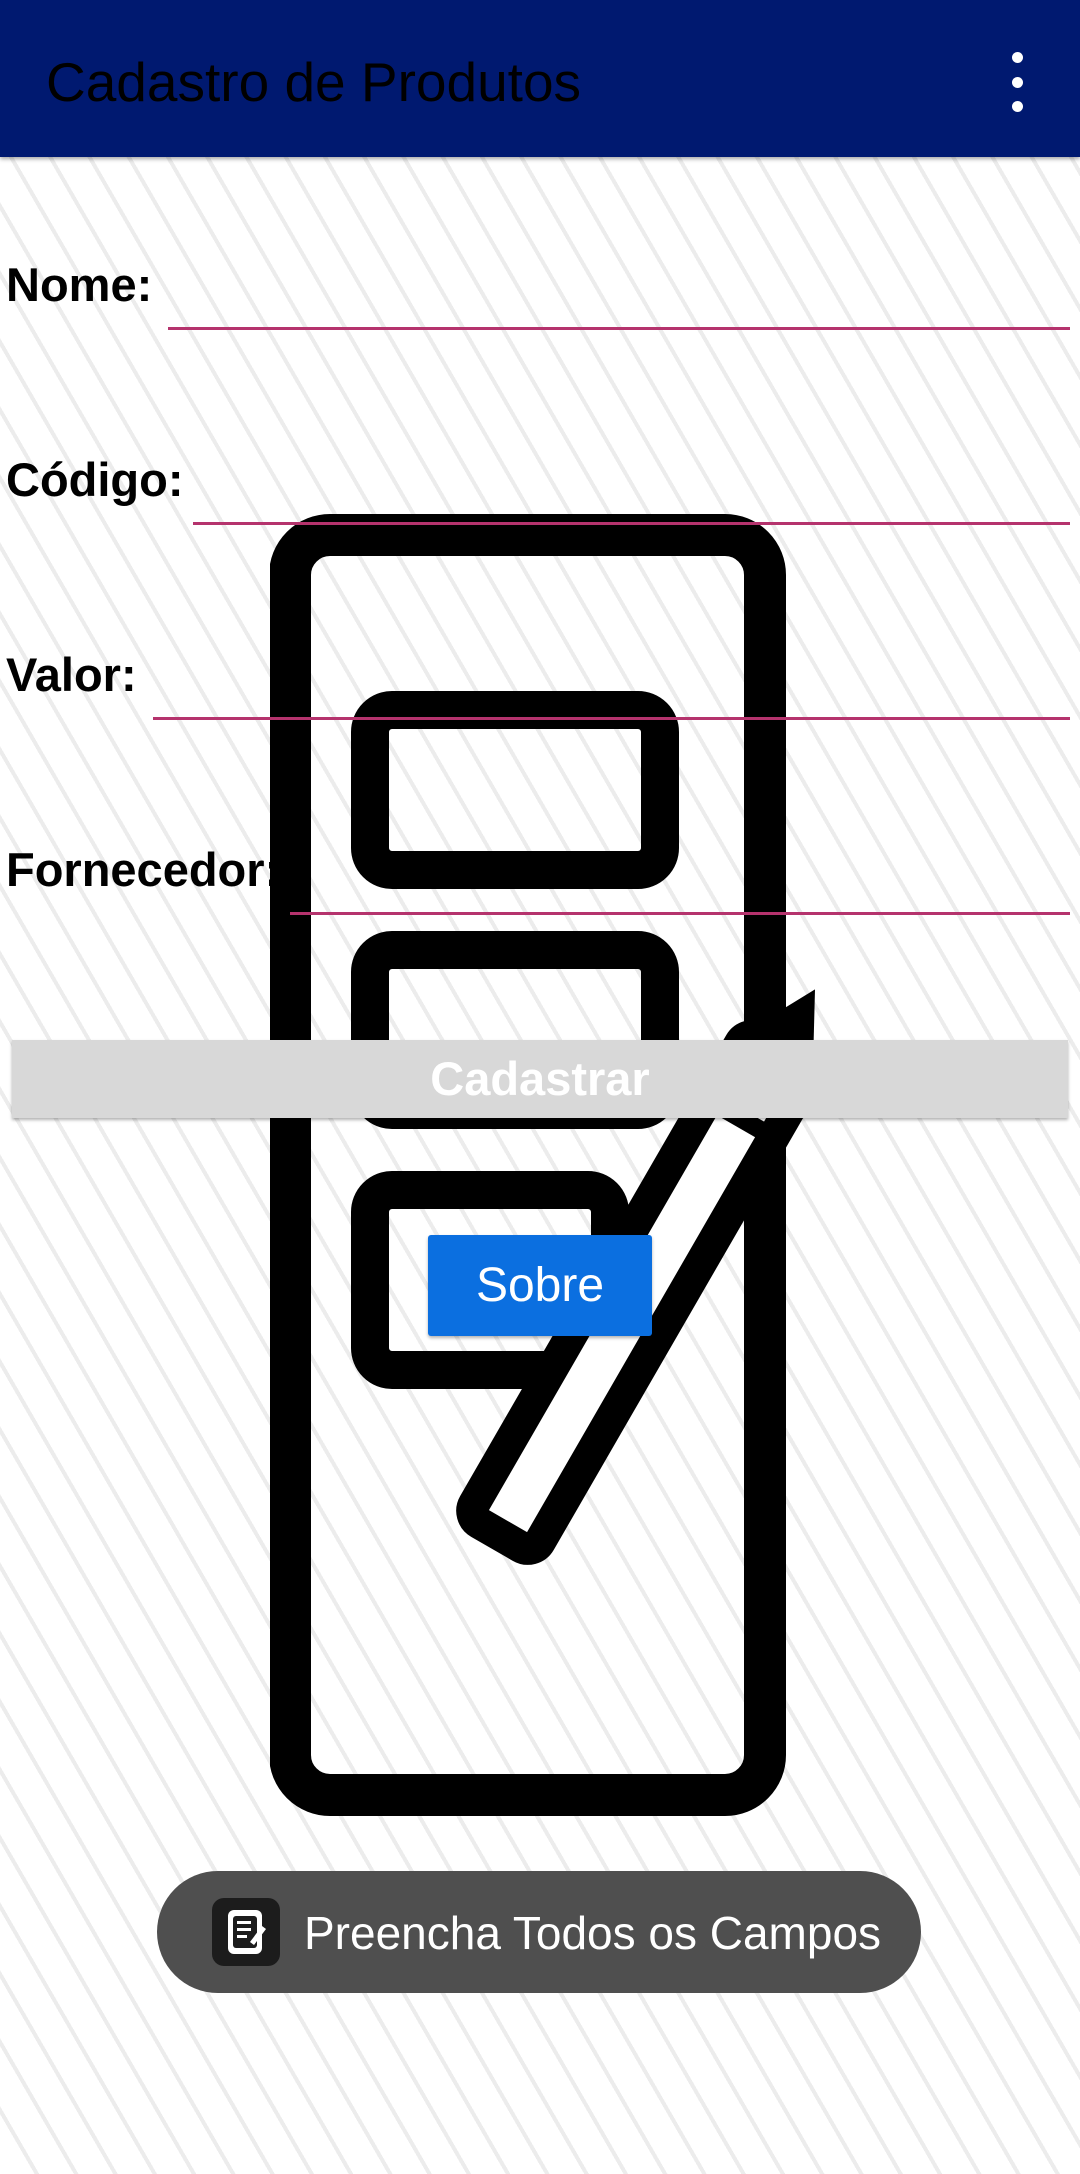  Describe the element at coordinates (680, 885) in the screenshot. I see `fornecedor-input` at that location.